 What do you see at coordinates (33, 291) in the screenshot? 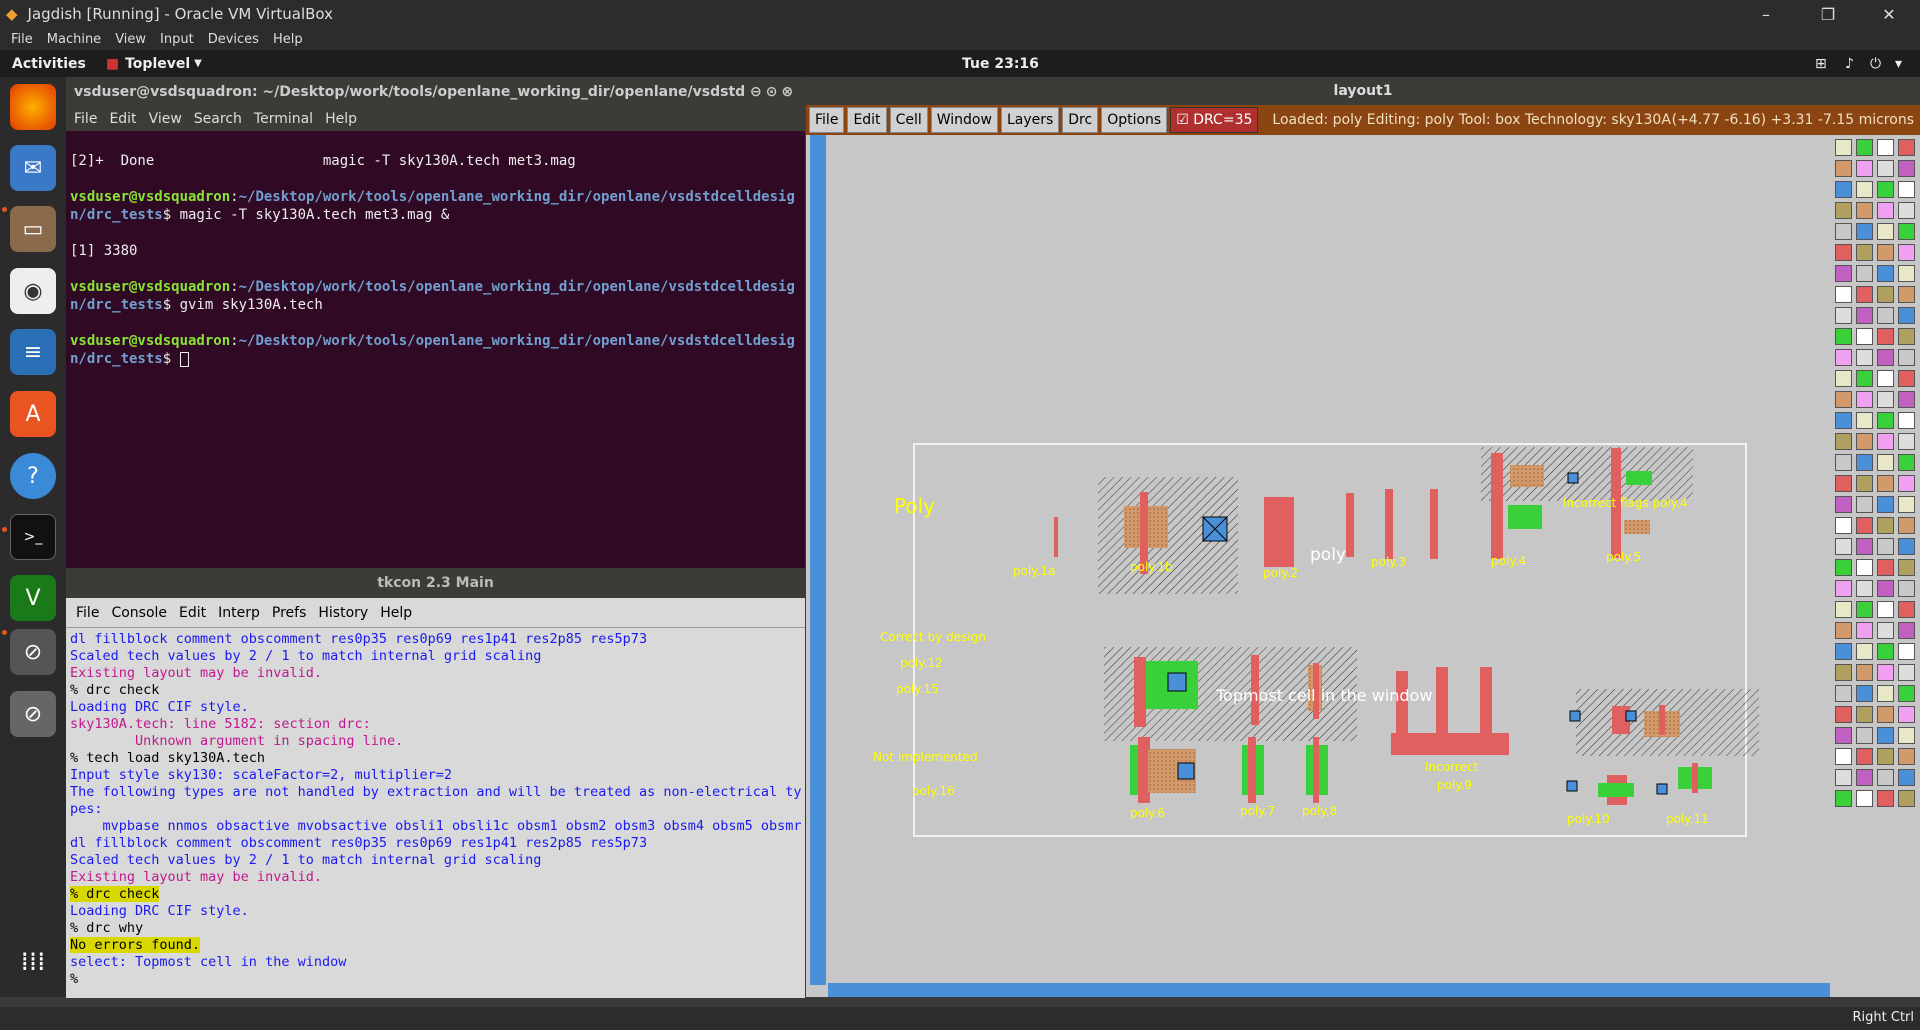
I see `rhythmbox-icon: ◉` at bounding box center [33, 291].